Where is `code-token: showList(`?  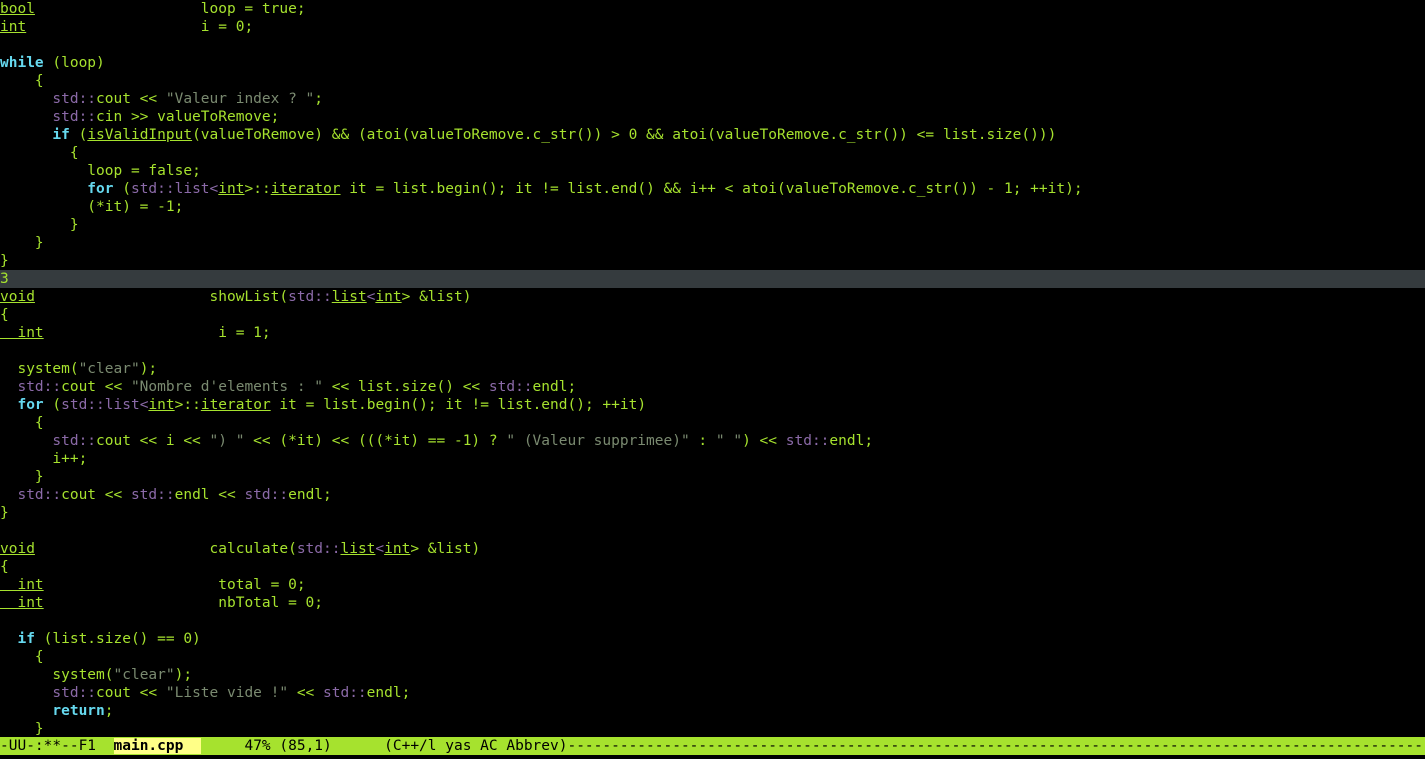 code-token: showList( is located at coordinates (161, 297).